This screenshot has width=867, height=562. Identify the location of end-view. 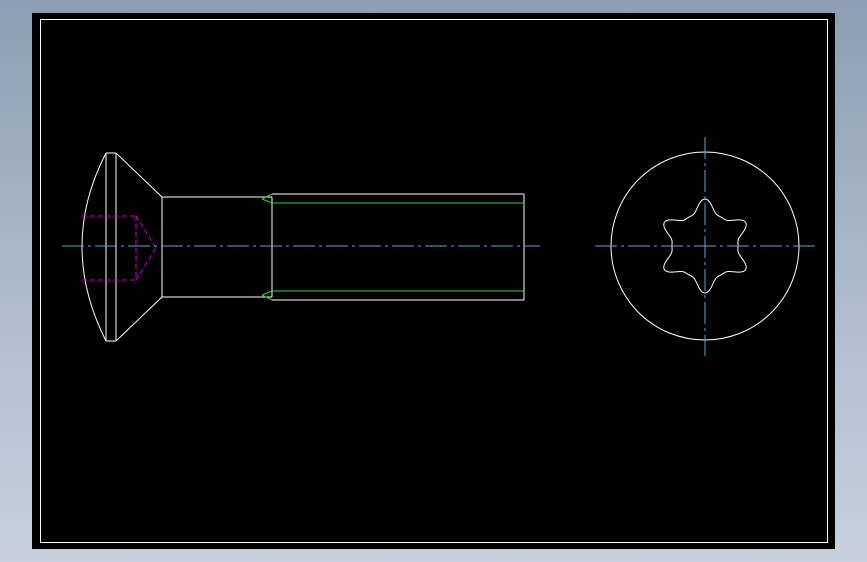
(705, 246).